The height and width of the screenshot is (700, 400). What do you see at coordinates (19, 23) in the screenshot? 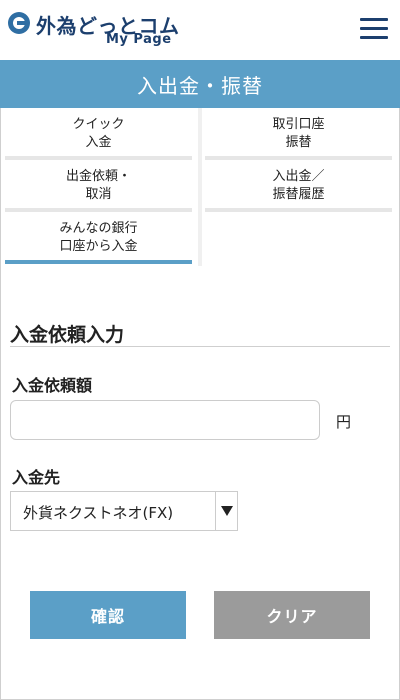
I see `logo-mark-icon` at bounding box center [19, 23].